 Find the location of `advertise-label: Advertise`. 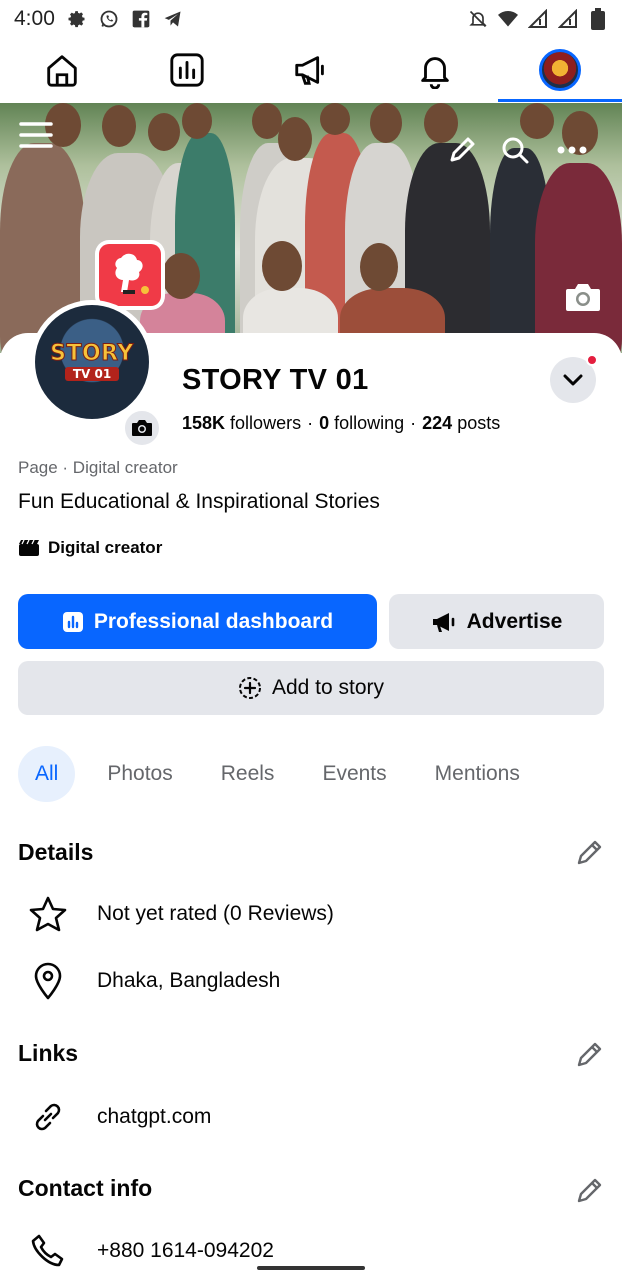

advertise-label: Advertise is located at coordinates (514, 621).